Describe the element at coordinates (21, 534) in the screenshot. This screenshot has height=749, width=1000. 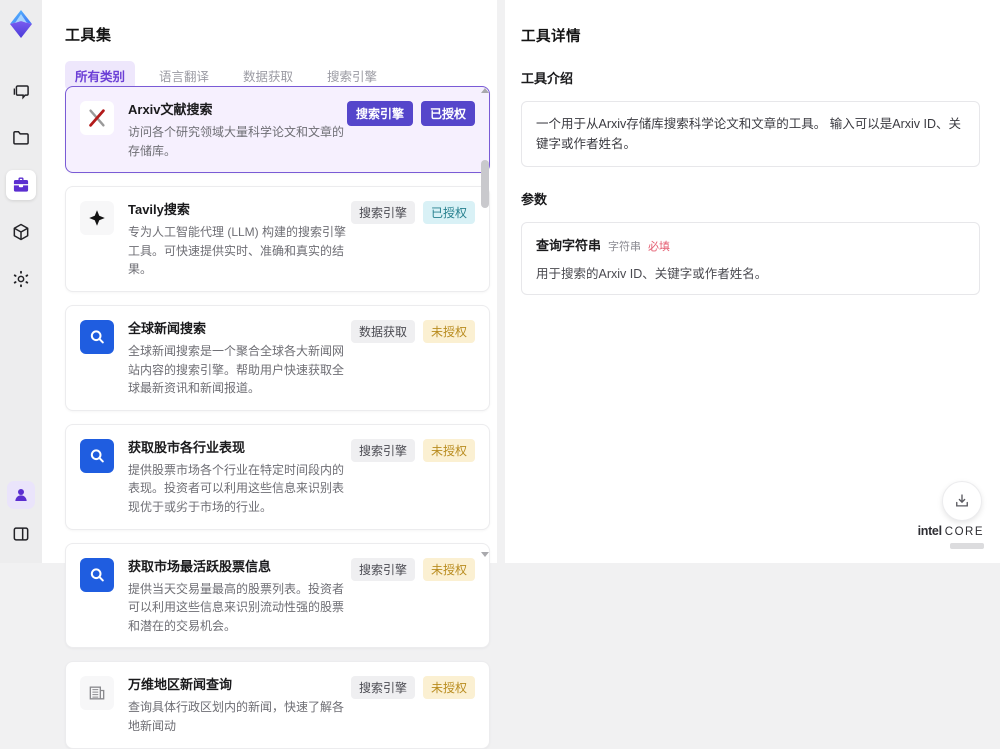
I see `panel-toggle-icon` at that location.